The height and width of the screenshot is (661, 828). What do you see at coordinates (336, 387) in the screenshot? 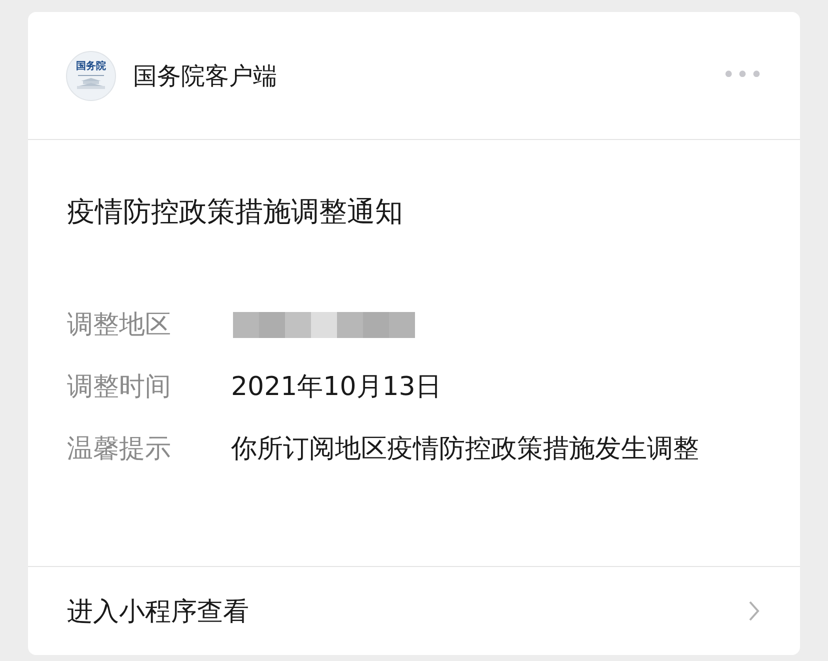
I see `field-value: 2021年10月13日` at bounding box center [336, 387].